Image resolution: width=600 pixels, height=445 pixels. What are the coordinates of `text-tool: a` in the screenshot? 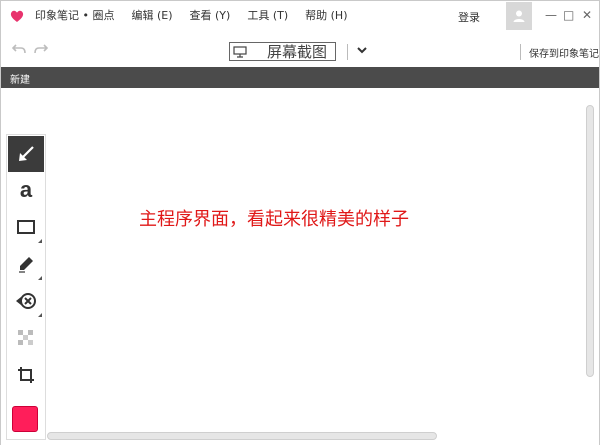 It's located at (26, 190).